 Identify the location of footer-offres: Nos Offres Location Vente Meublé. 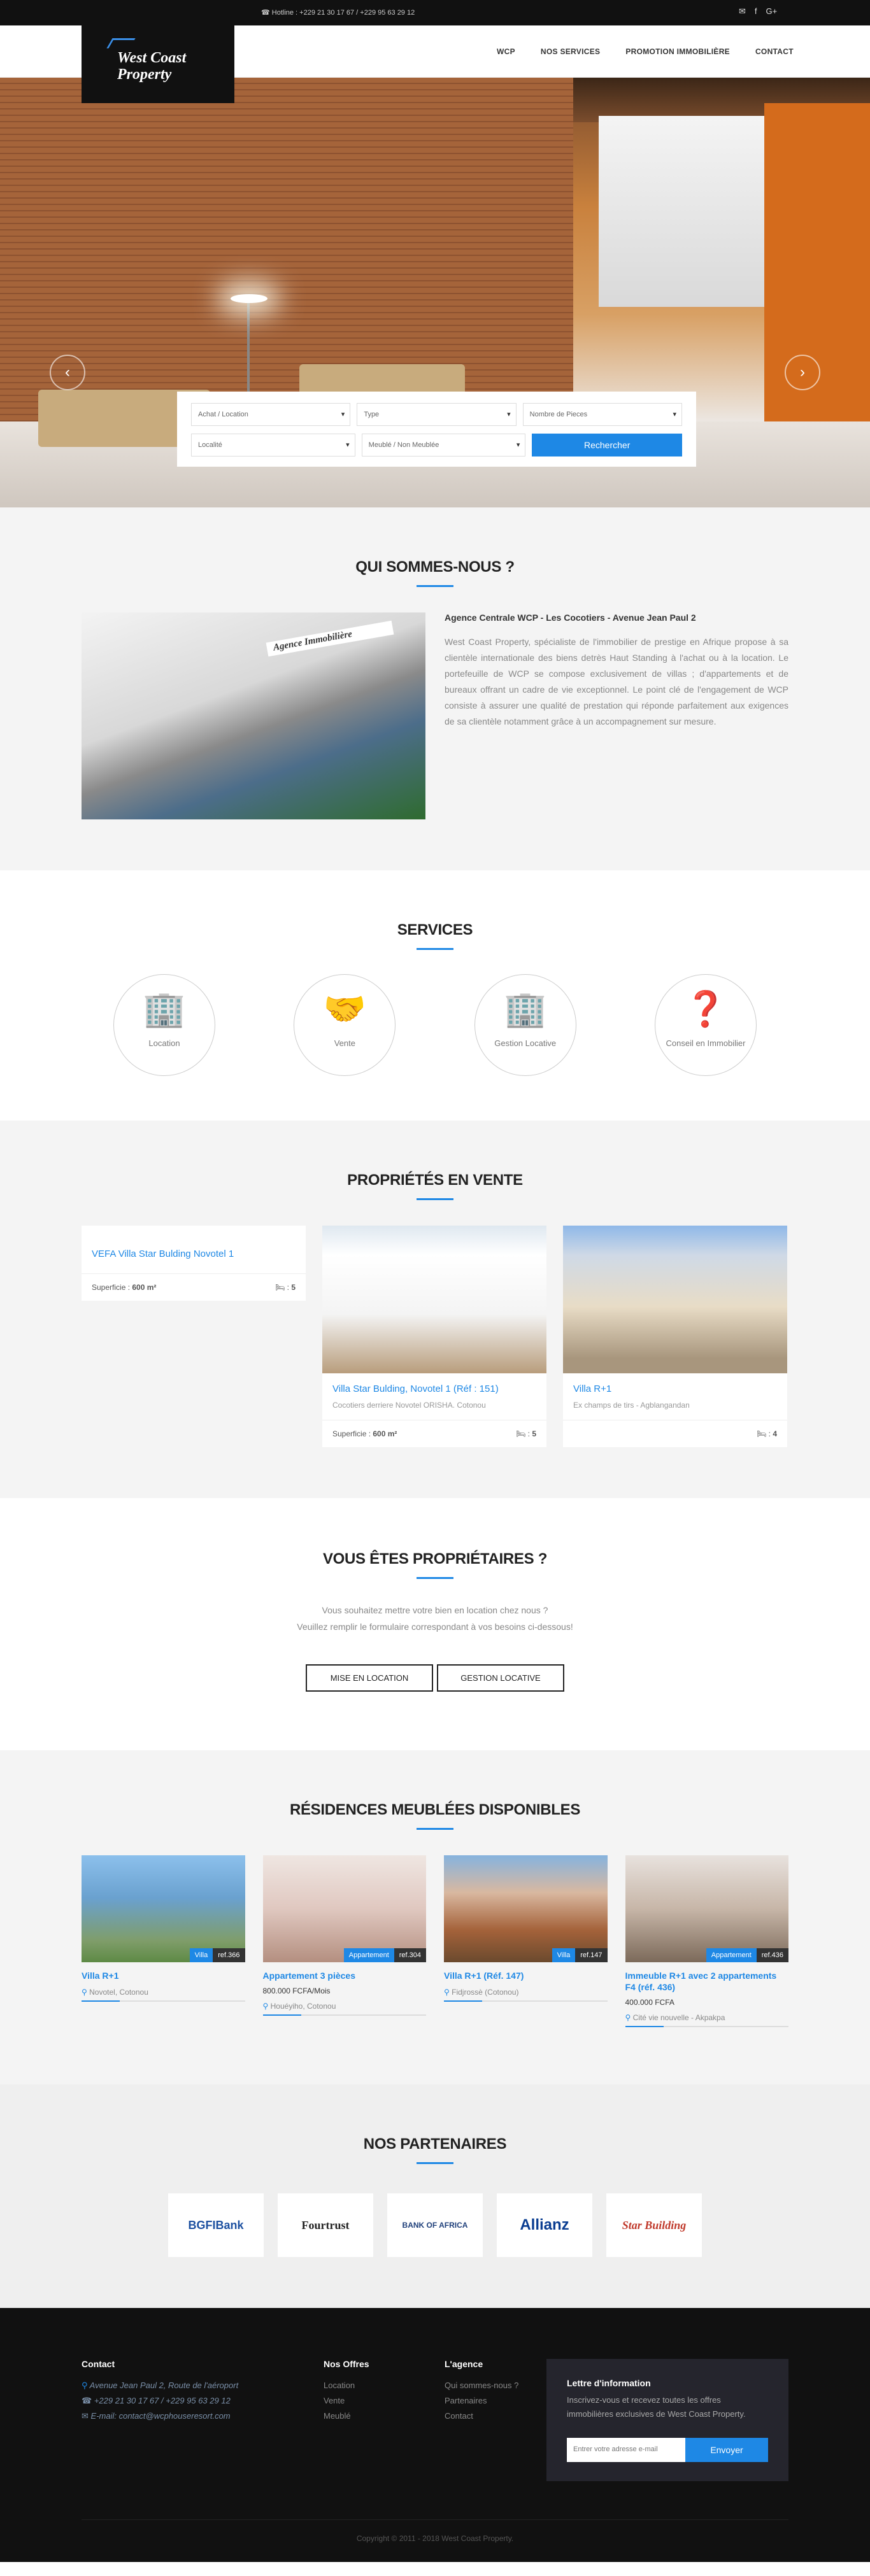
(384, 2420).